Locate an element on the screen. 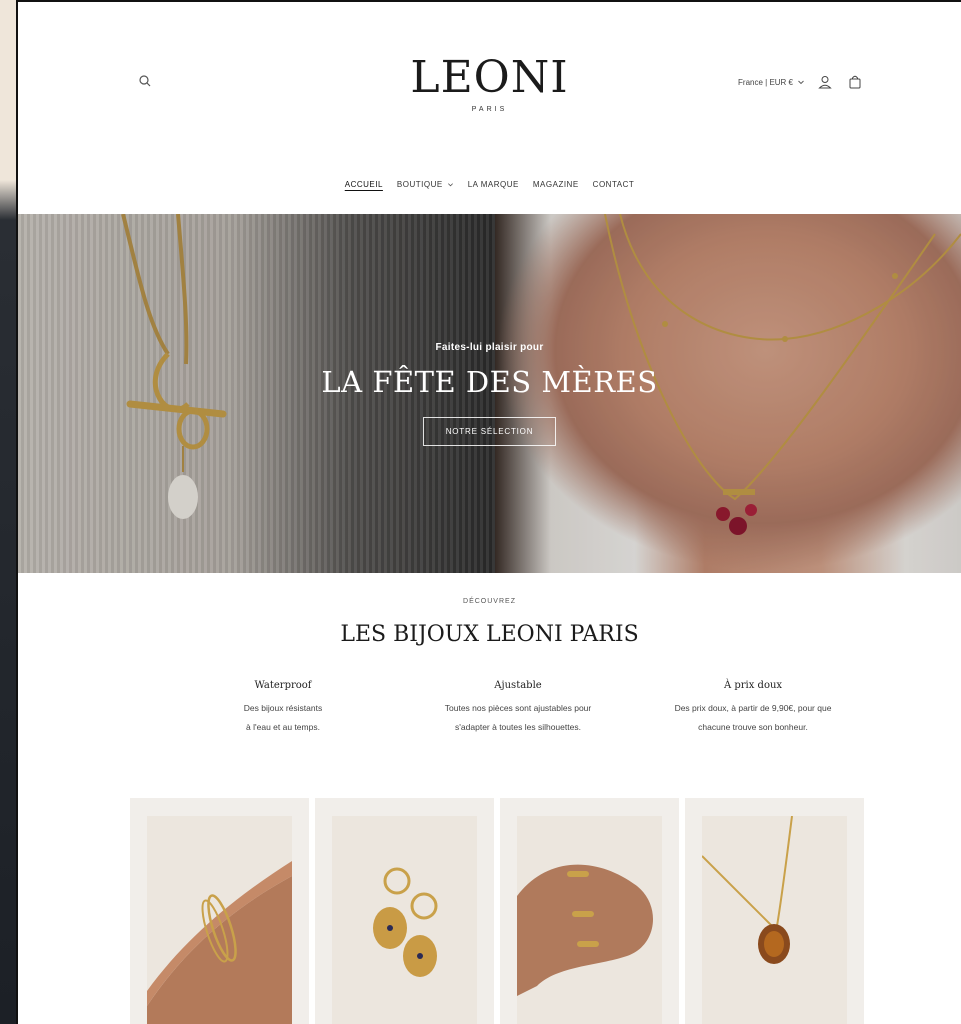 The height and width of the screenshot is (1024, 961). account-icon is located at coordinates (825, 82).